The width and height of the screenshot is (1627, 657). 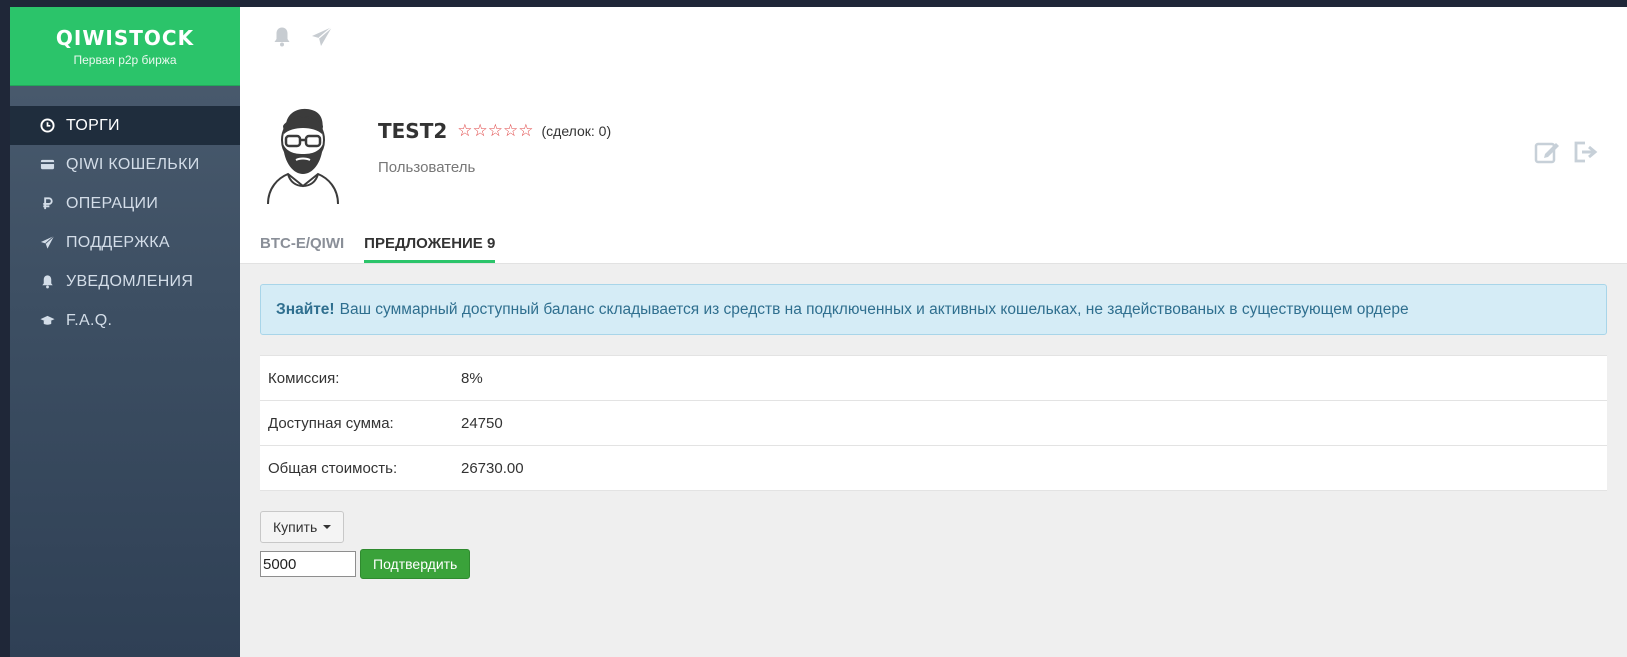 What do you see at coordinates (1547, 154) in the screenshot?
I see `edit-icon` at bounding box center [1547, 154].